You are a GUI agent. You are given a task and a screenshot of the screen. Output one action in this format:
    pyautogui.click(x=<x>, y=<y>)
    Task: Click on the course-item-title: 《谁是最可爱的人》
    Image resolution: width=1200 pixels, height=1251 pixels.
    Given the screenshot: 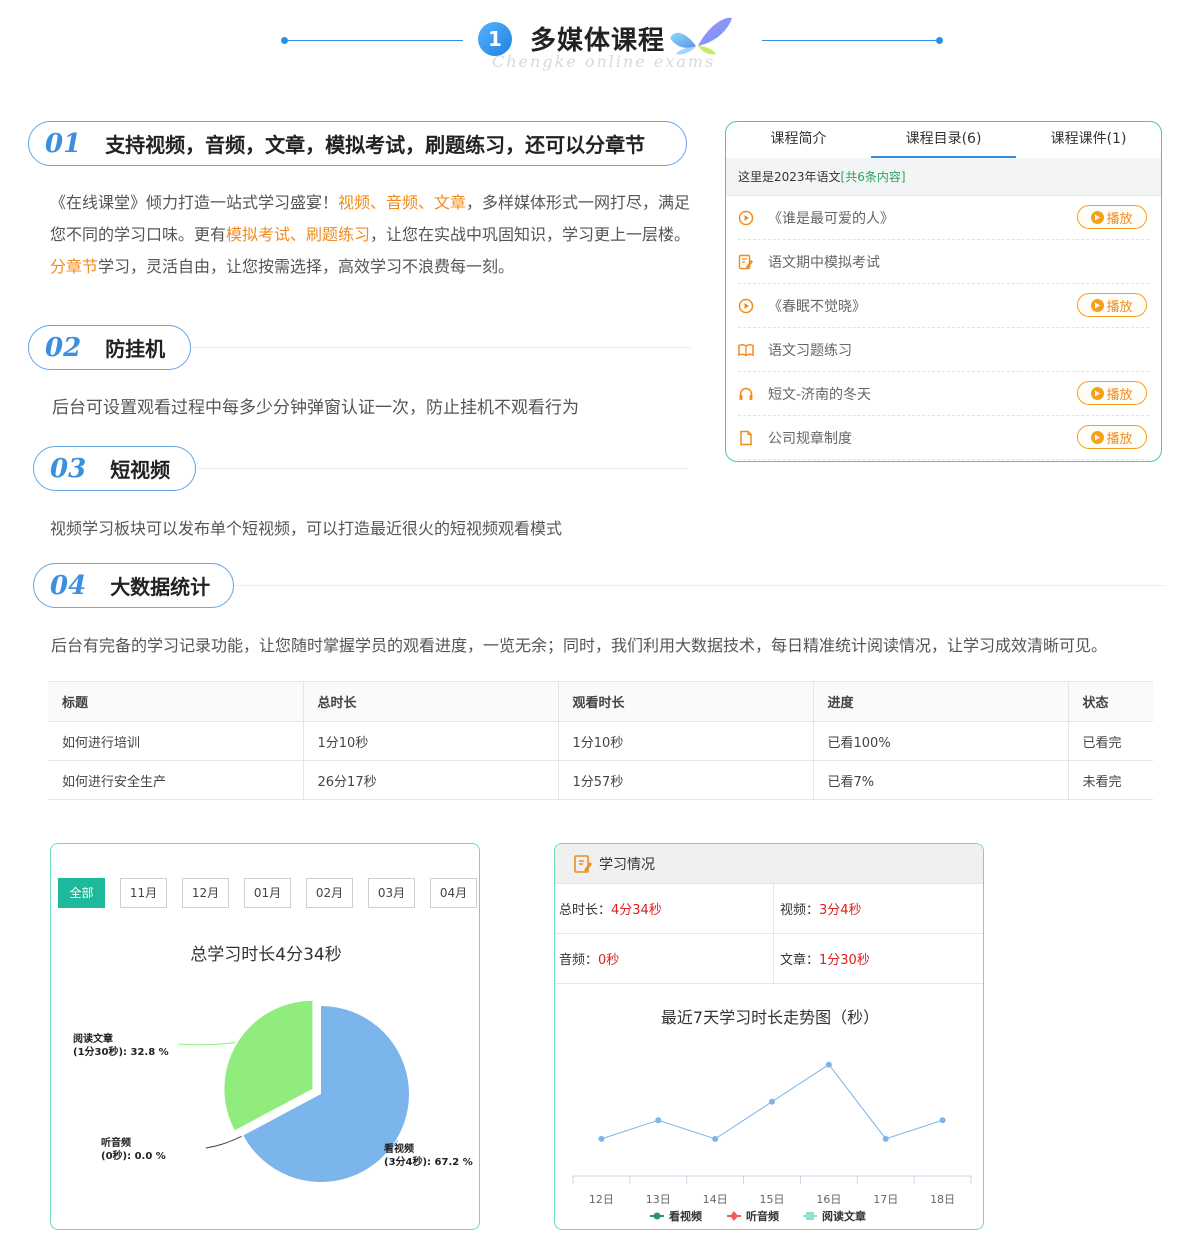 What is the action you would take?
    pyautogui.click(x=831, y=218)
    